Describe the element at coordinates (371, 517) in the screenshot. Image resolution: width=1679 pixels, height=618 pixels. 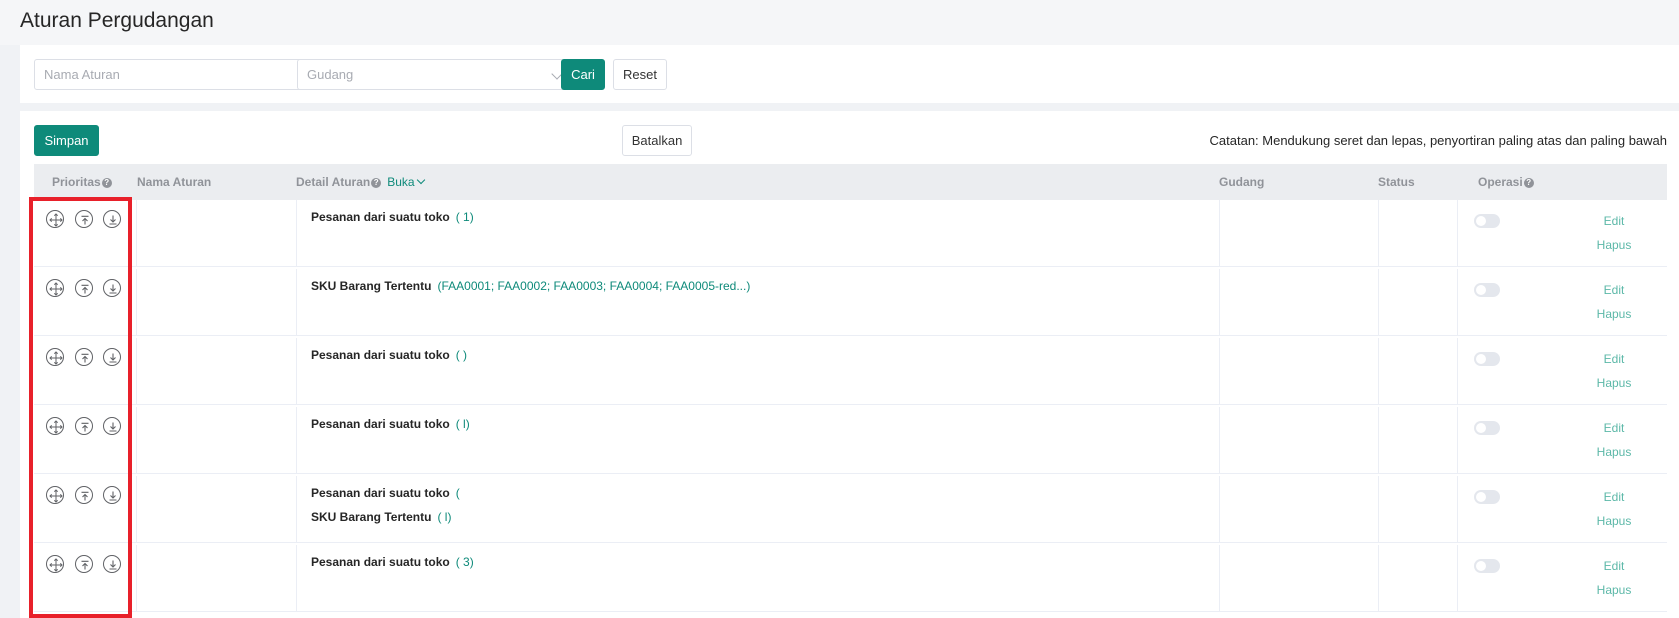
I see `rule-condition-label: SKU Barang Tertentu` at that location.